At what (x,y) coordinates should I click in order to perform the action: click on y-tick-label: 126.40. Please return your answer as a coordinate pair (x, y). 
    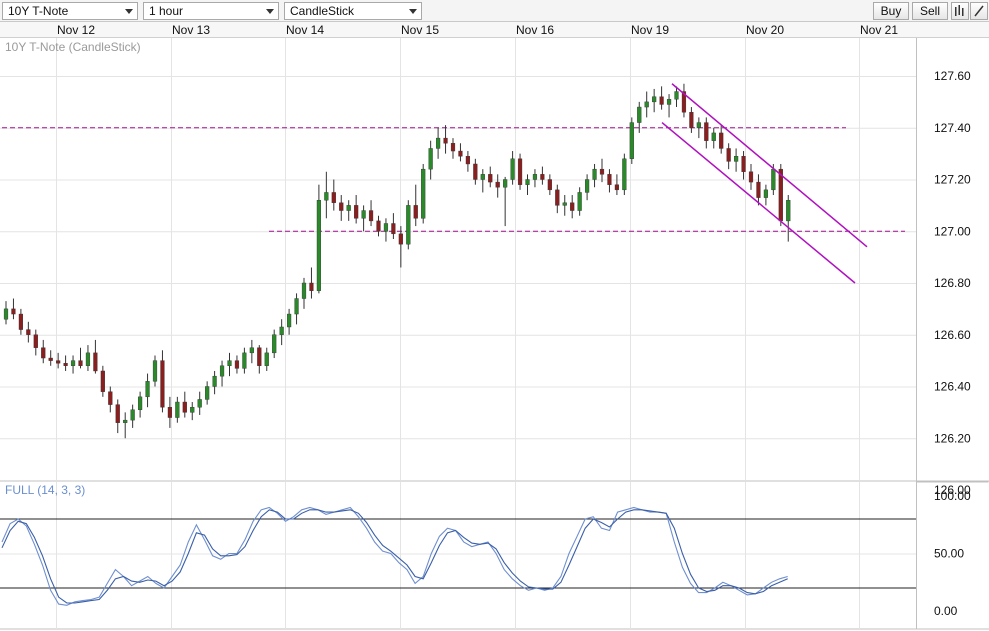
    Looking at the image, I should click on (952, 387).